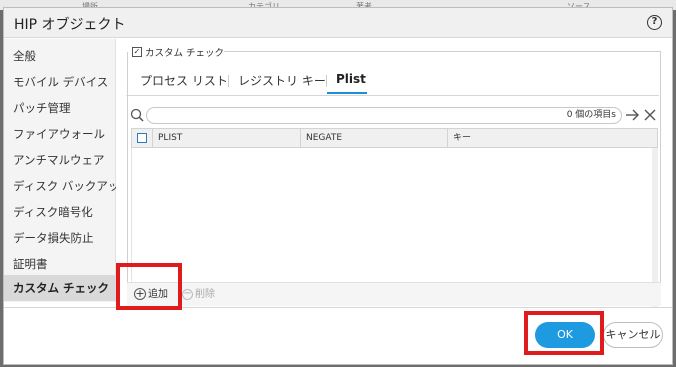 Image resolution: width=676 pixels, height=367 pixels. What do you see at coordinates (60, 82) in the screenshot?
I see `sidebar-item-mobile-device: モバイル デバイス` at bounding box center [60, 82].